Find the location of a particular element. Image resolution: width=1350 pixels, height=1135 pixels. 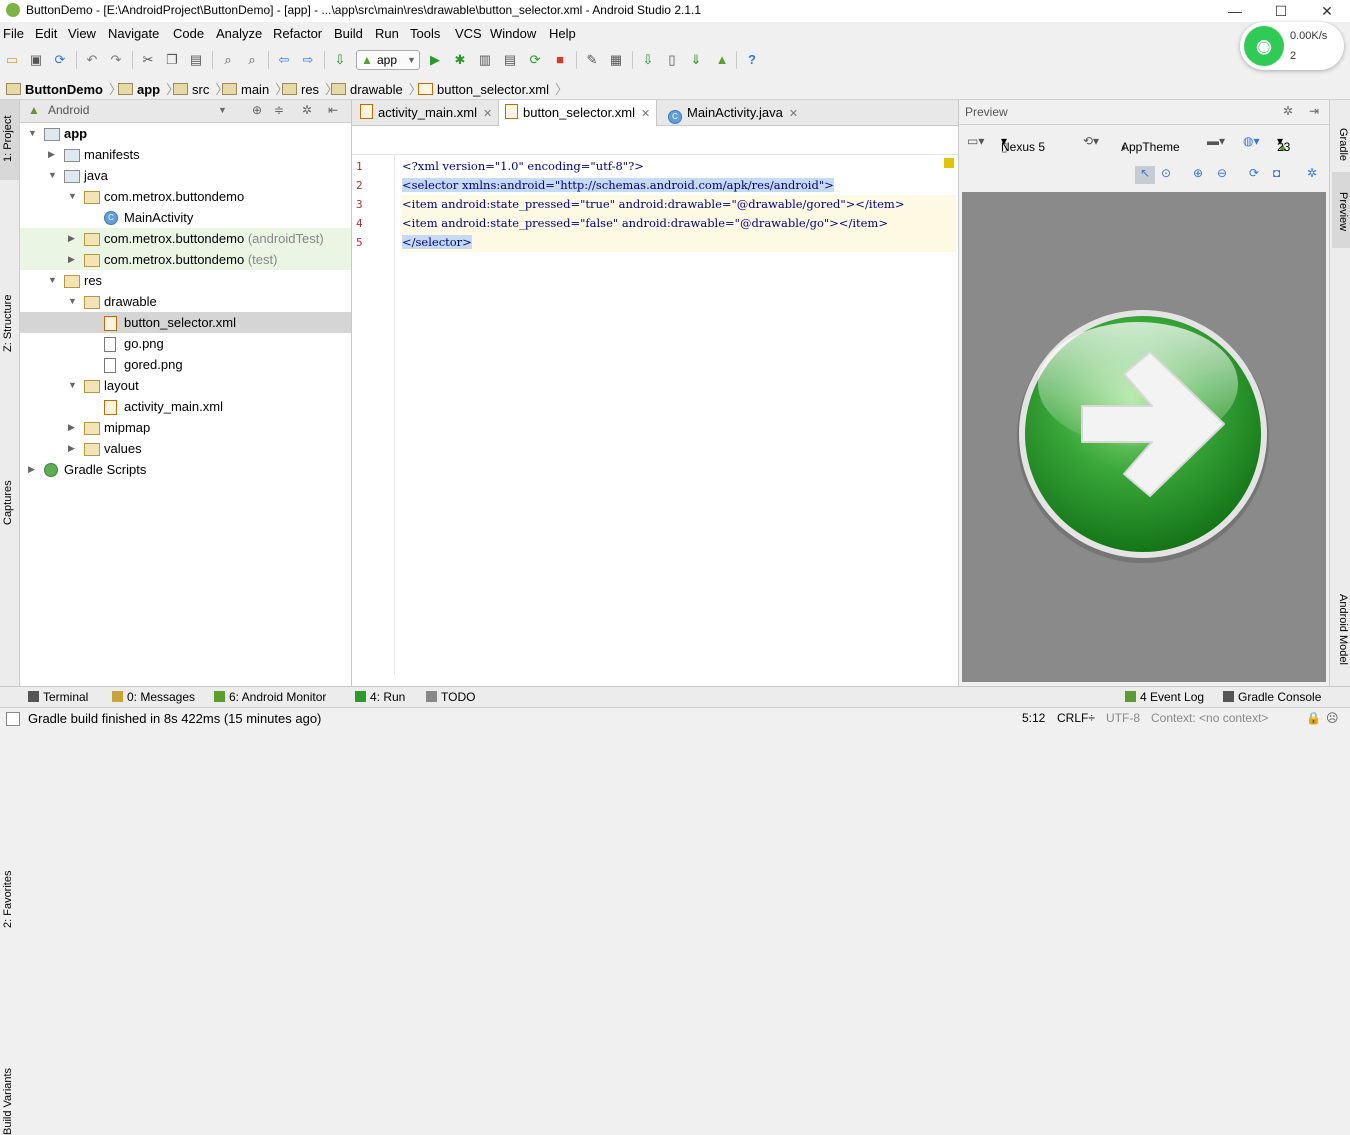

menu-run: Run is located at coordinates (387, 33).